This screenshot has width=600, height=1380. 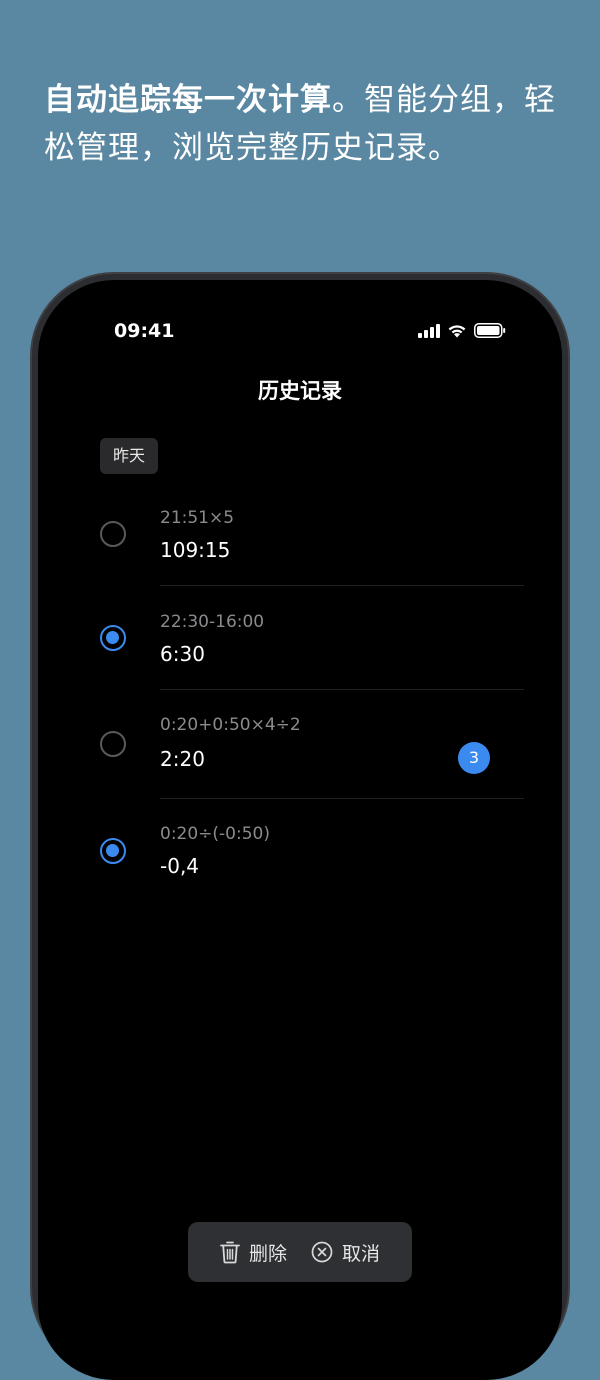 I want to click on cancel-label: 取消, so click(x=361, y=1253).